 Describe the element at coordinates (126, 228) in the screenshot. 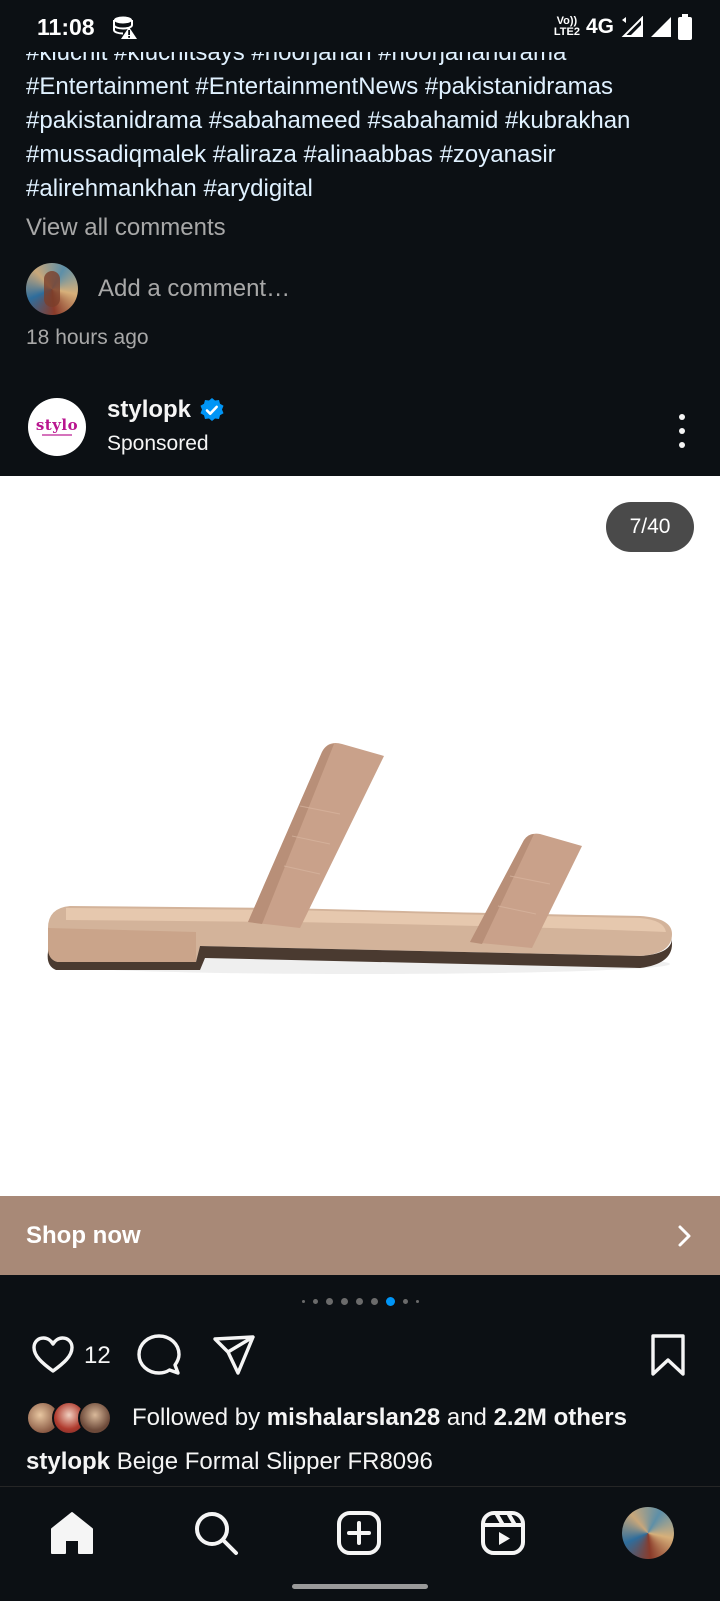

I see `view-all-comments-link: View all comments` at that location.